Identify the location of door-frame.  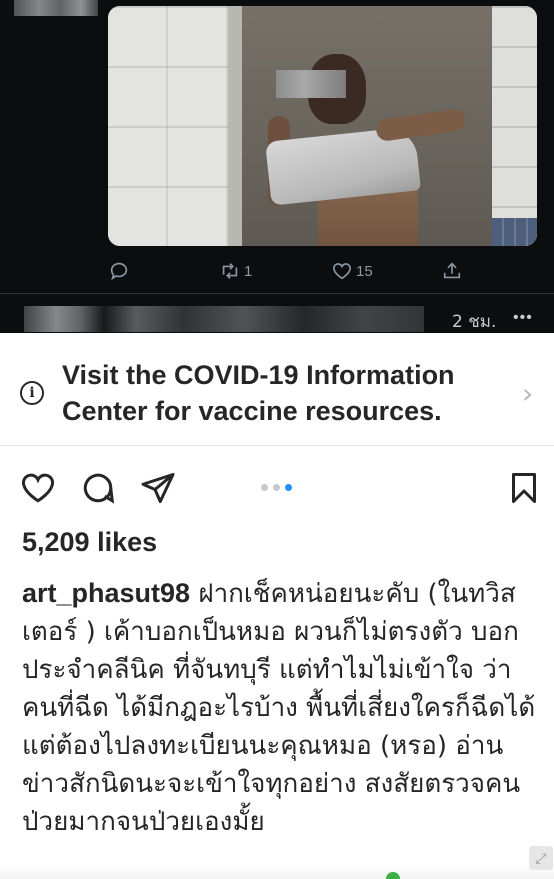
(235, 126).